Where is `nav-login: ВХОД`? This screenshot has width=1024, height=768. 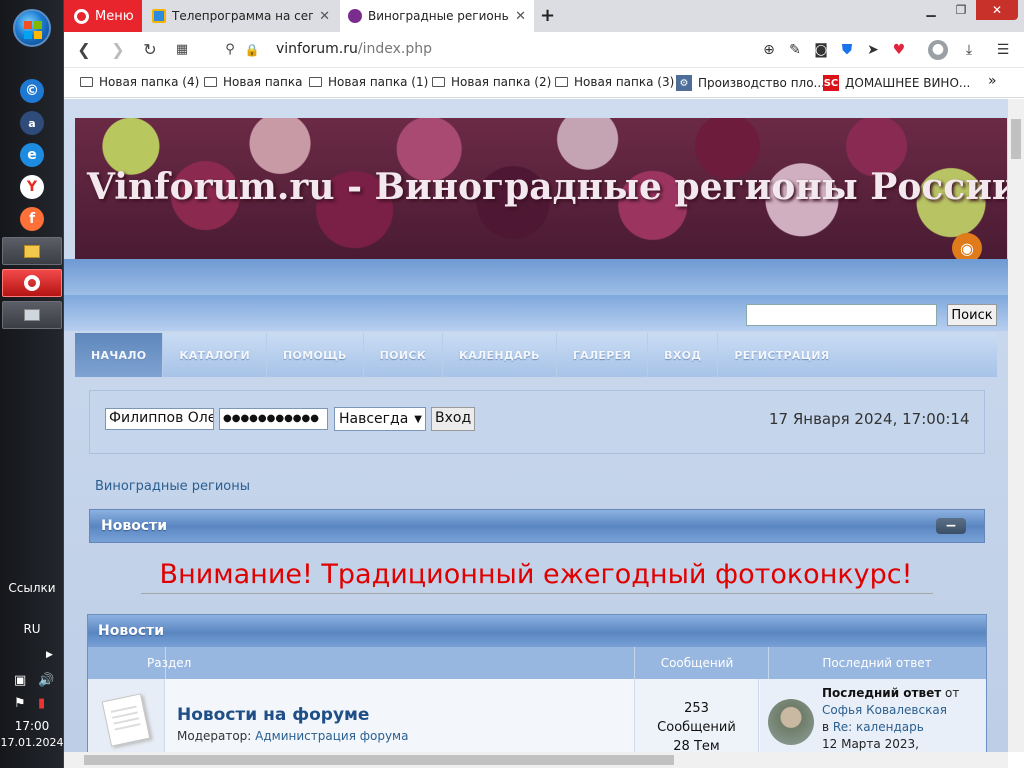
nav-login: ВХОД is located at coordinates (683, 355).